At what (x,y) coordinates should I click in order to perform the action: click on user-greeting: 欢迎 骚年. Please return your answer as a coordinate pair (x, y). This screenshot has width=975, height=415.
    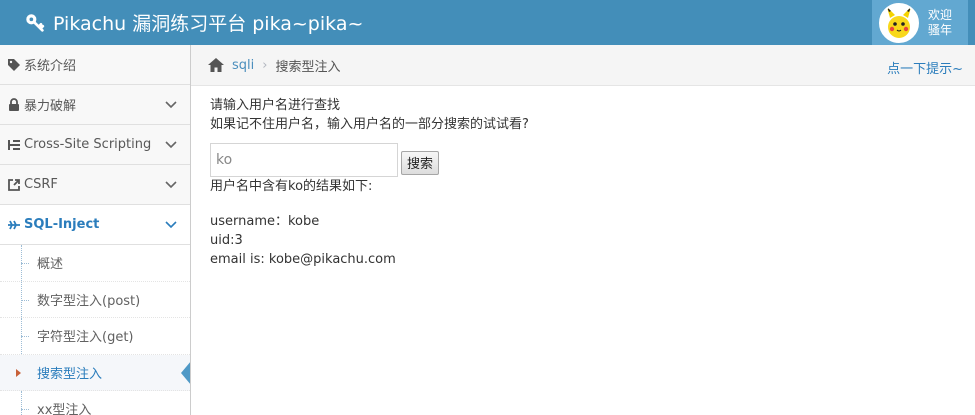
    Looking at the image, I should click on (940, 23).